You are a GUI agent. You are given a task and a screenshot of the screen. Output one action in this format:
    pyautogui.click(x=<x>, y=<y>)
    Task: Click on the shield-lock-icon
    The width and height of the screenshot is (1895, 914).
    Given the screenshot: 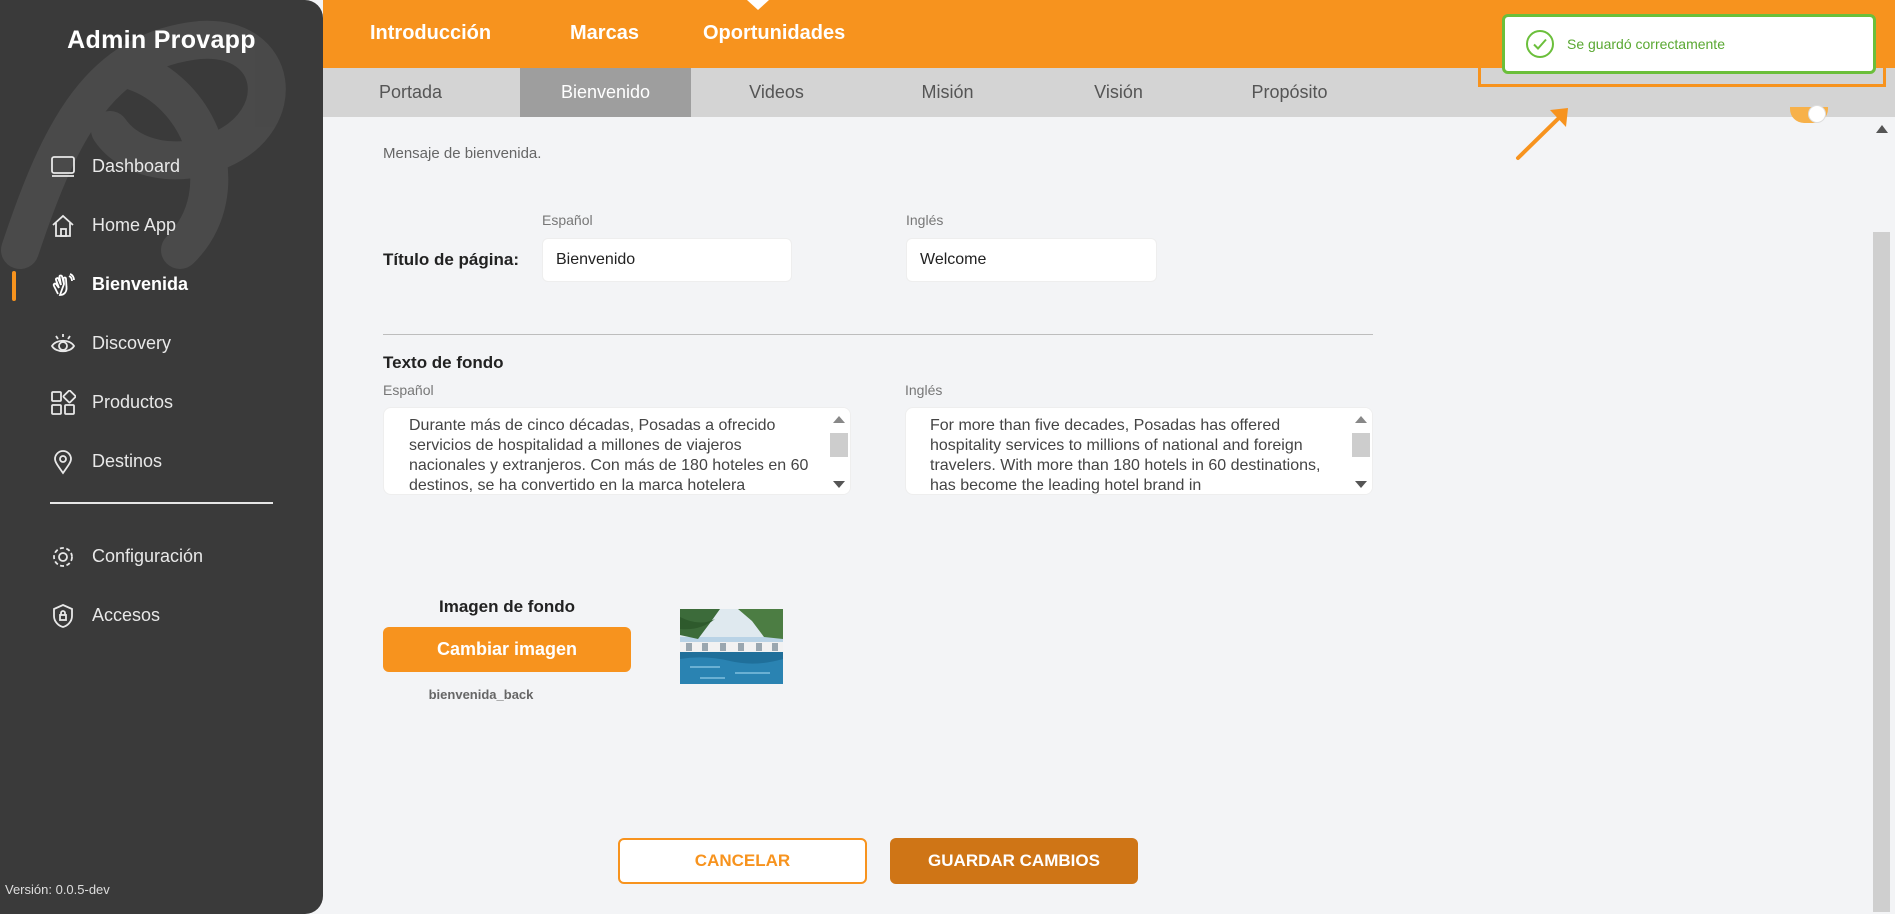 What is the action you would take?
    pyautogui.click(x=63, y=616)
    